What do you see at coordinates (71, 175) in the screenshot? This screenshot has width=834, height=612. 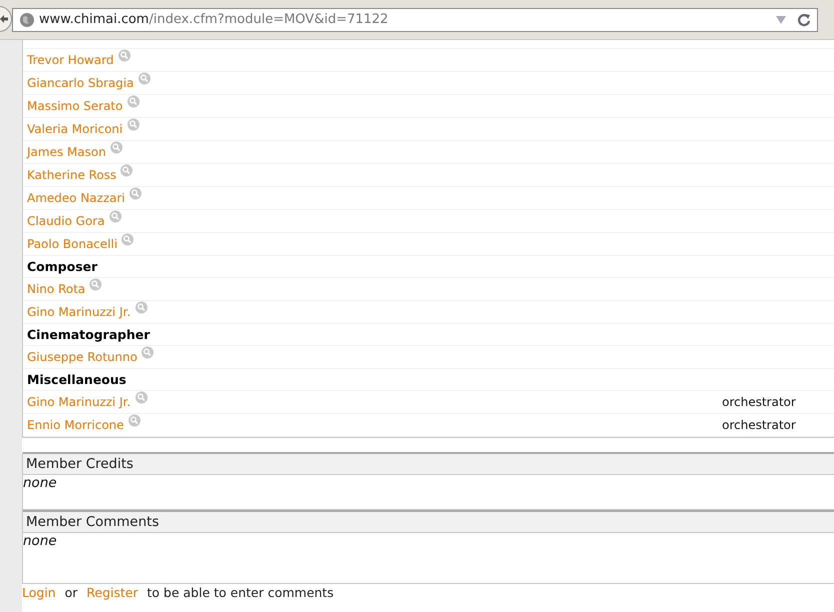 I see `person-link: Katherine Ross` at bounding box center [71, 175].